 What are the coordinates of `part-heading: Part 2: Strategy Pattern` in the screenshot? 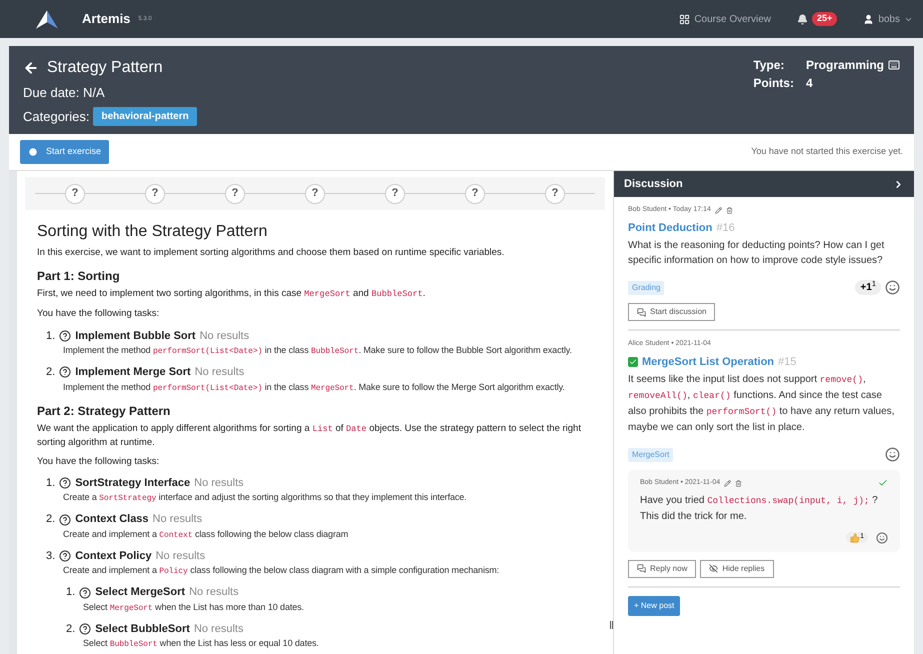 It's located at (104, 411).